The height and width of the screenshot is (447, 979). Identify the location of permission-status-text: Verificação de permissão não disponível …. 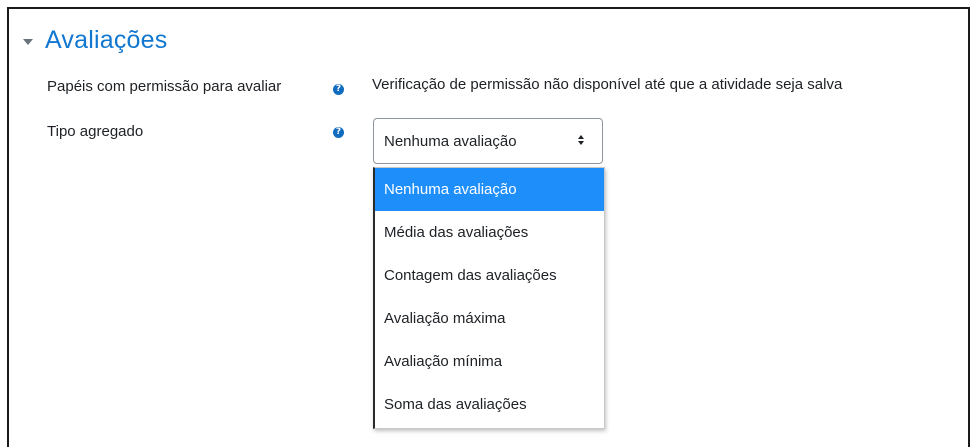
(607, 84).